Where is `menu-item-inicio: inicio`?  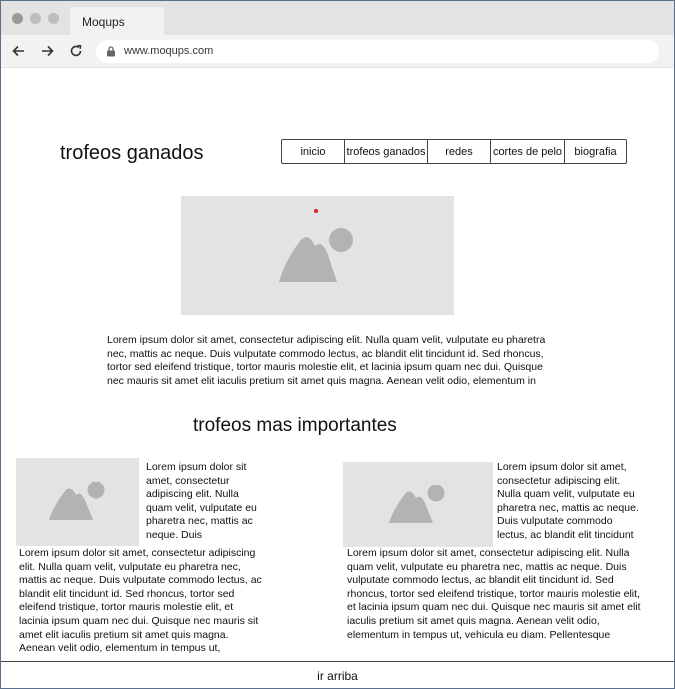
menu-item-inicio: inicio is located at coordinates (313, 151).